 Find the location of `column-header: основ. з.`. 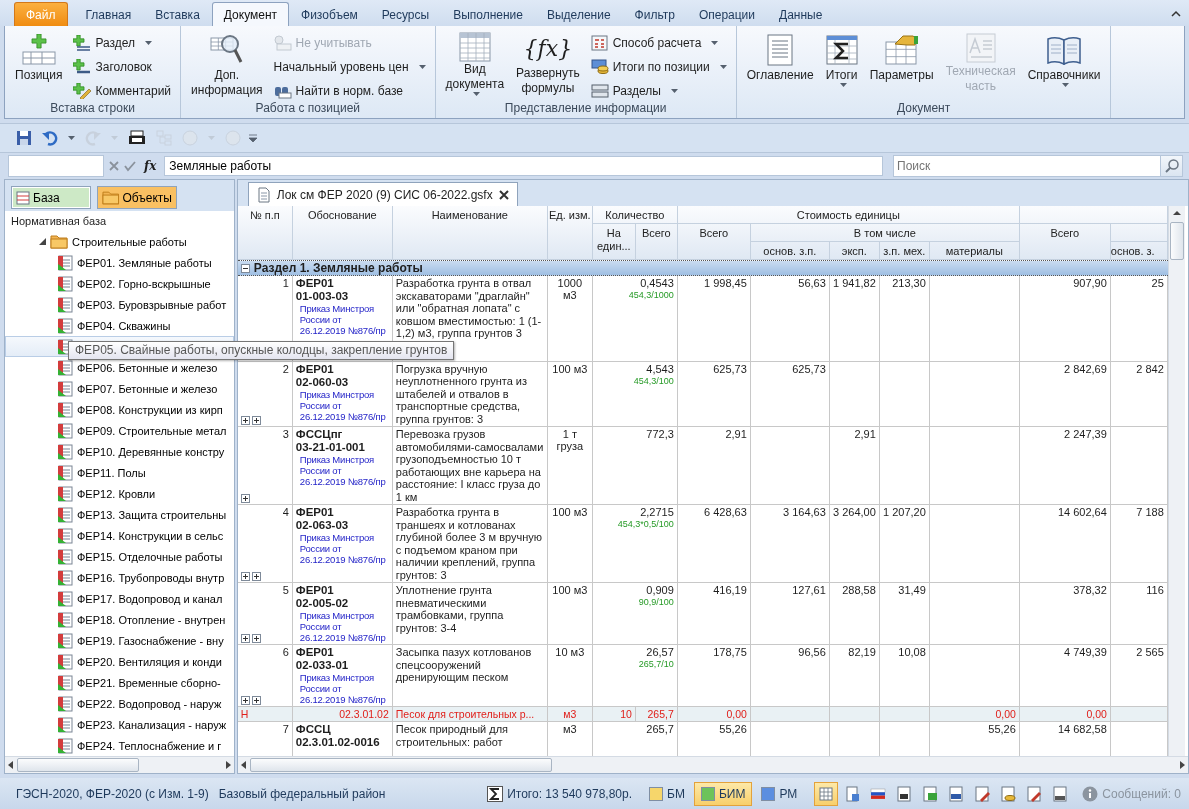

column-header: основ. з. is located at coordinates (1139, 251).